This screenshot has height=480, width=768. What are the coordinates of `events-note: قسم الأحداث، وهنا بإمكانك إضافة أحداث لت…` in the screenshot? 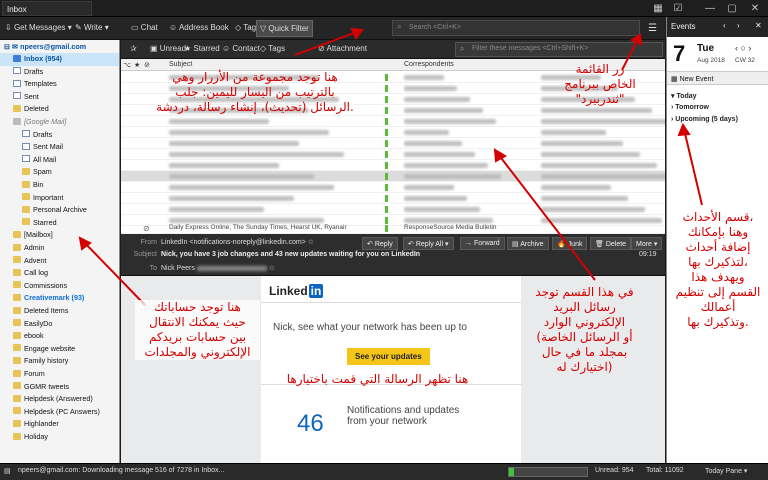 It's located at (718, 269).